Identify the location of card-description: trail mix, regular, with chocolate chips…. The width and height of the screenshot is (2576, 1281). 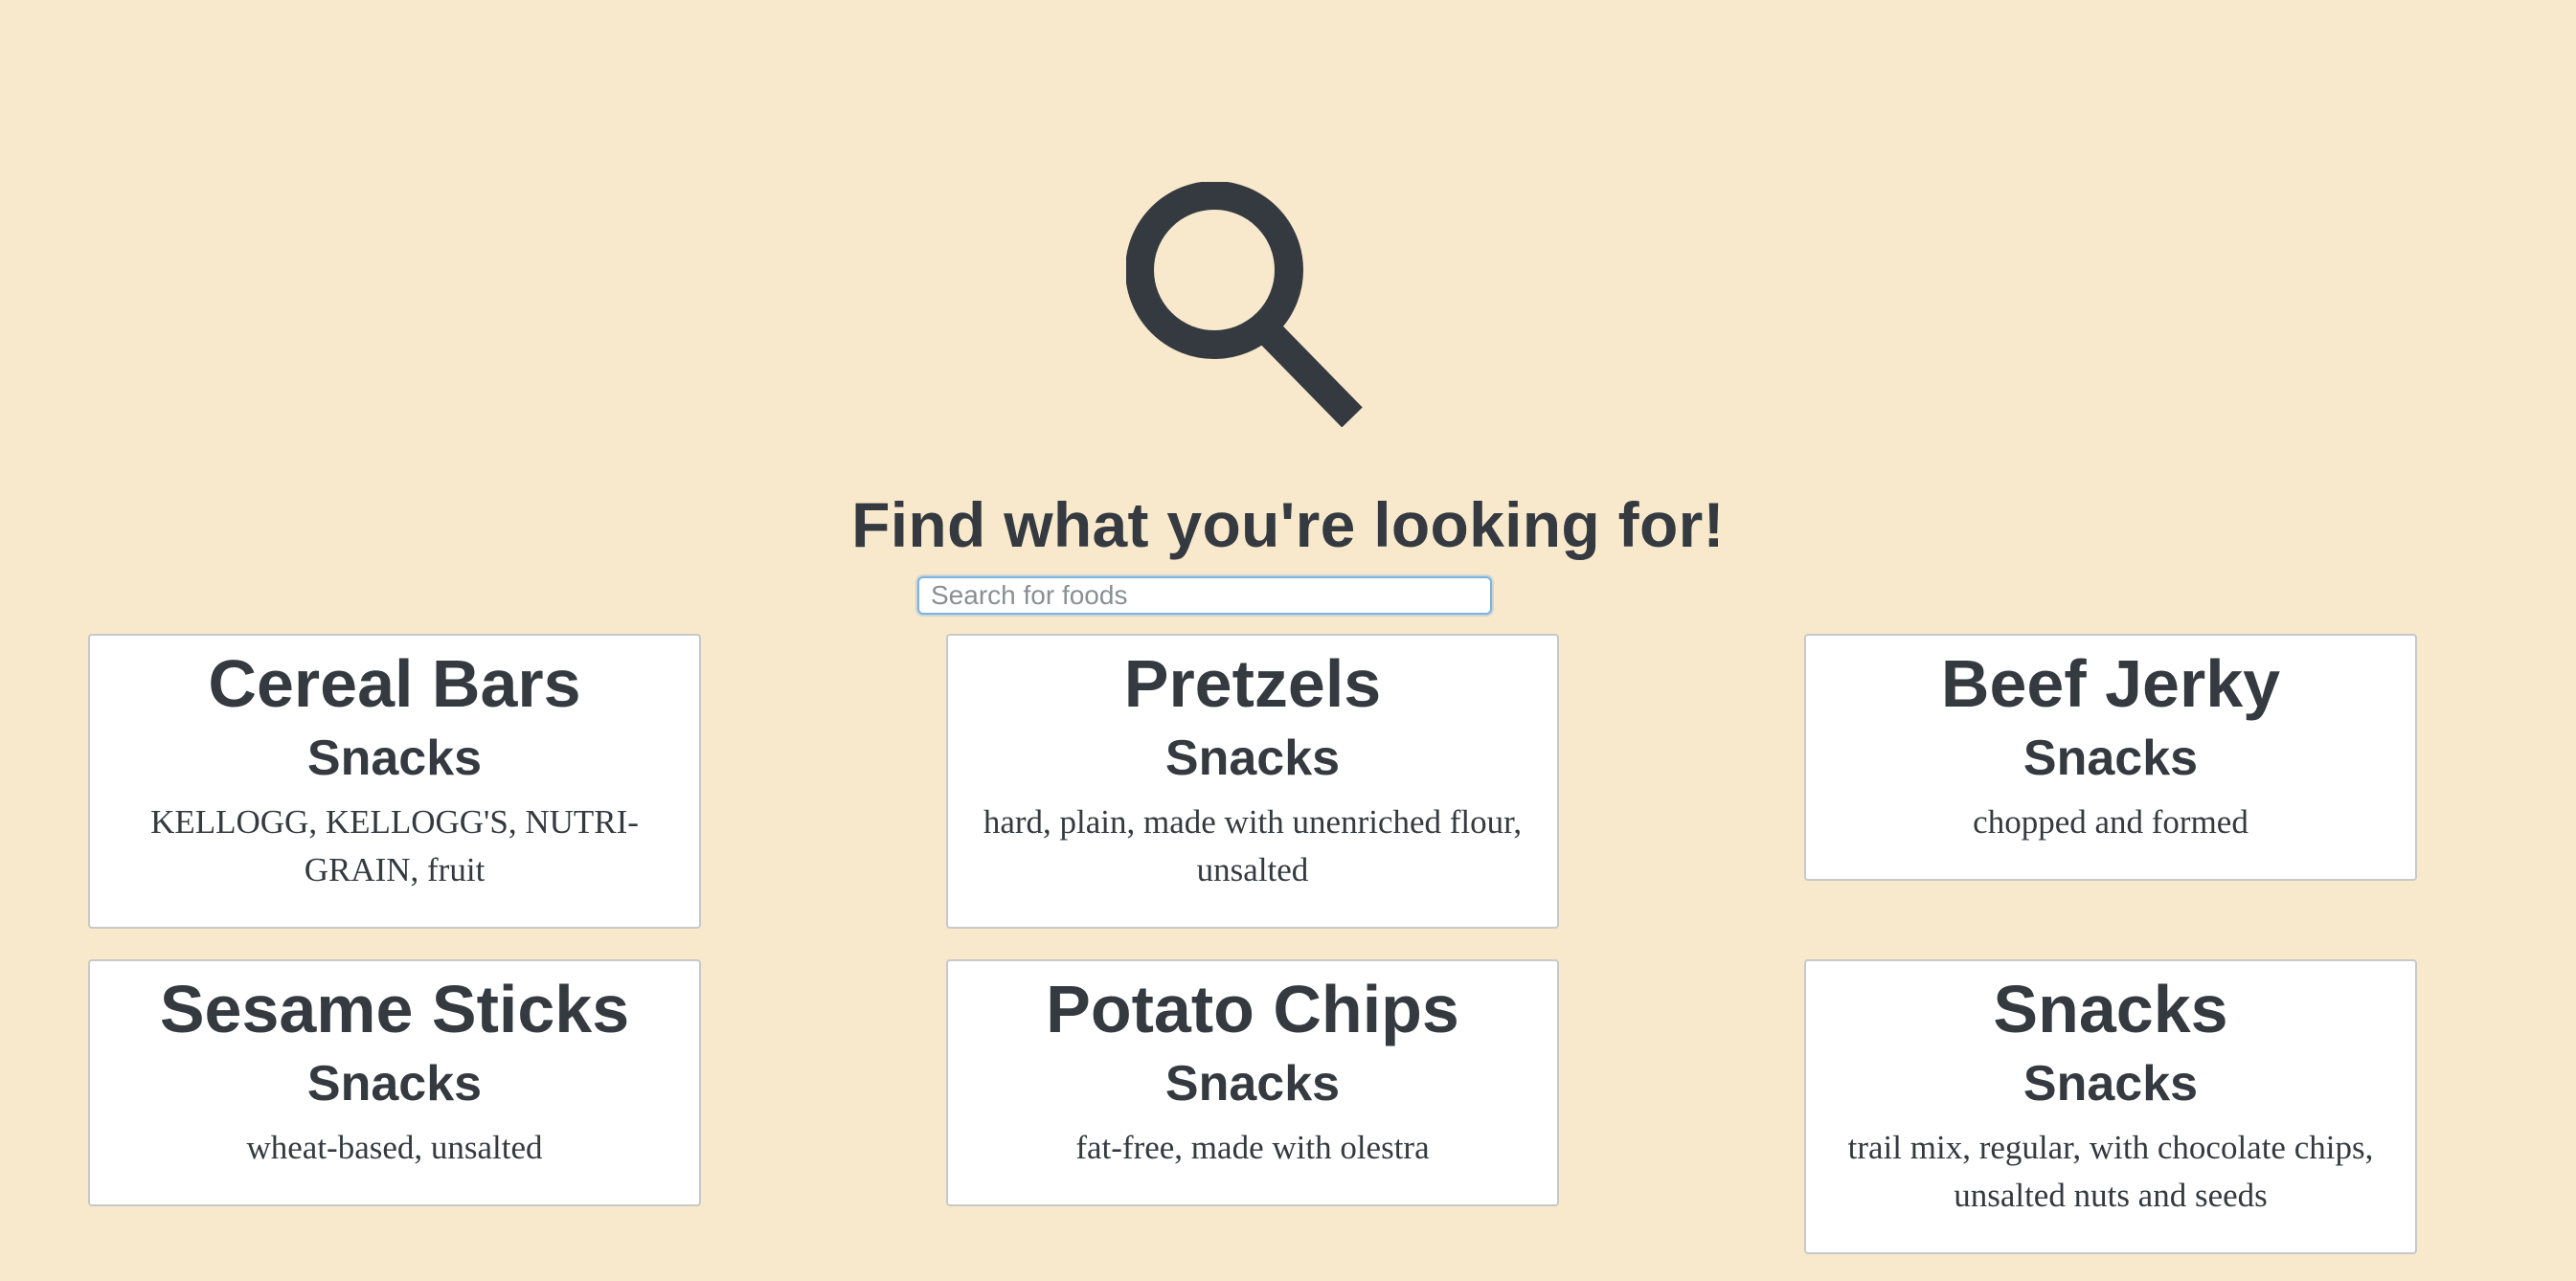
(2110, 1171).